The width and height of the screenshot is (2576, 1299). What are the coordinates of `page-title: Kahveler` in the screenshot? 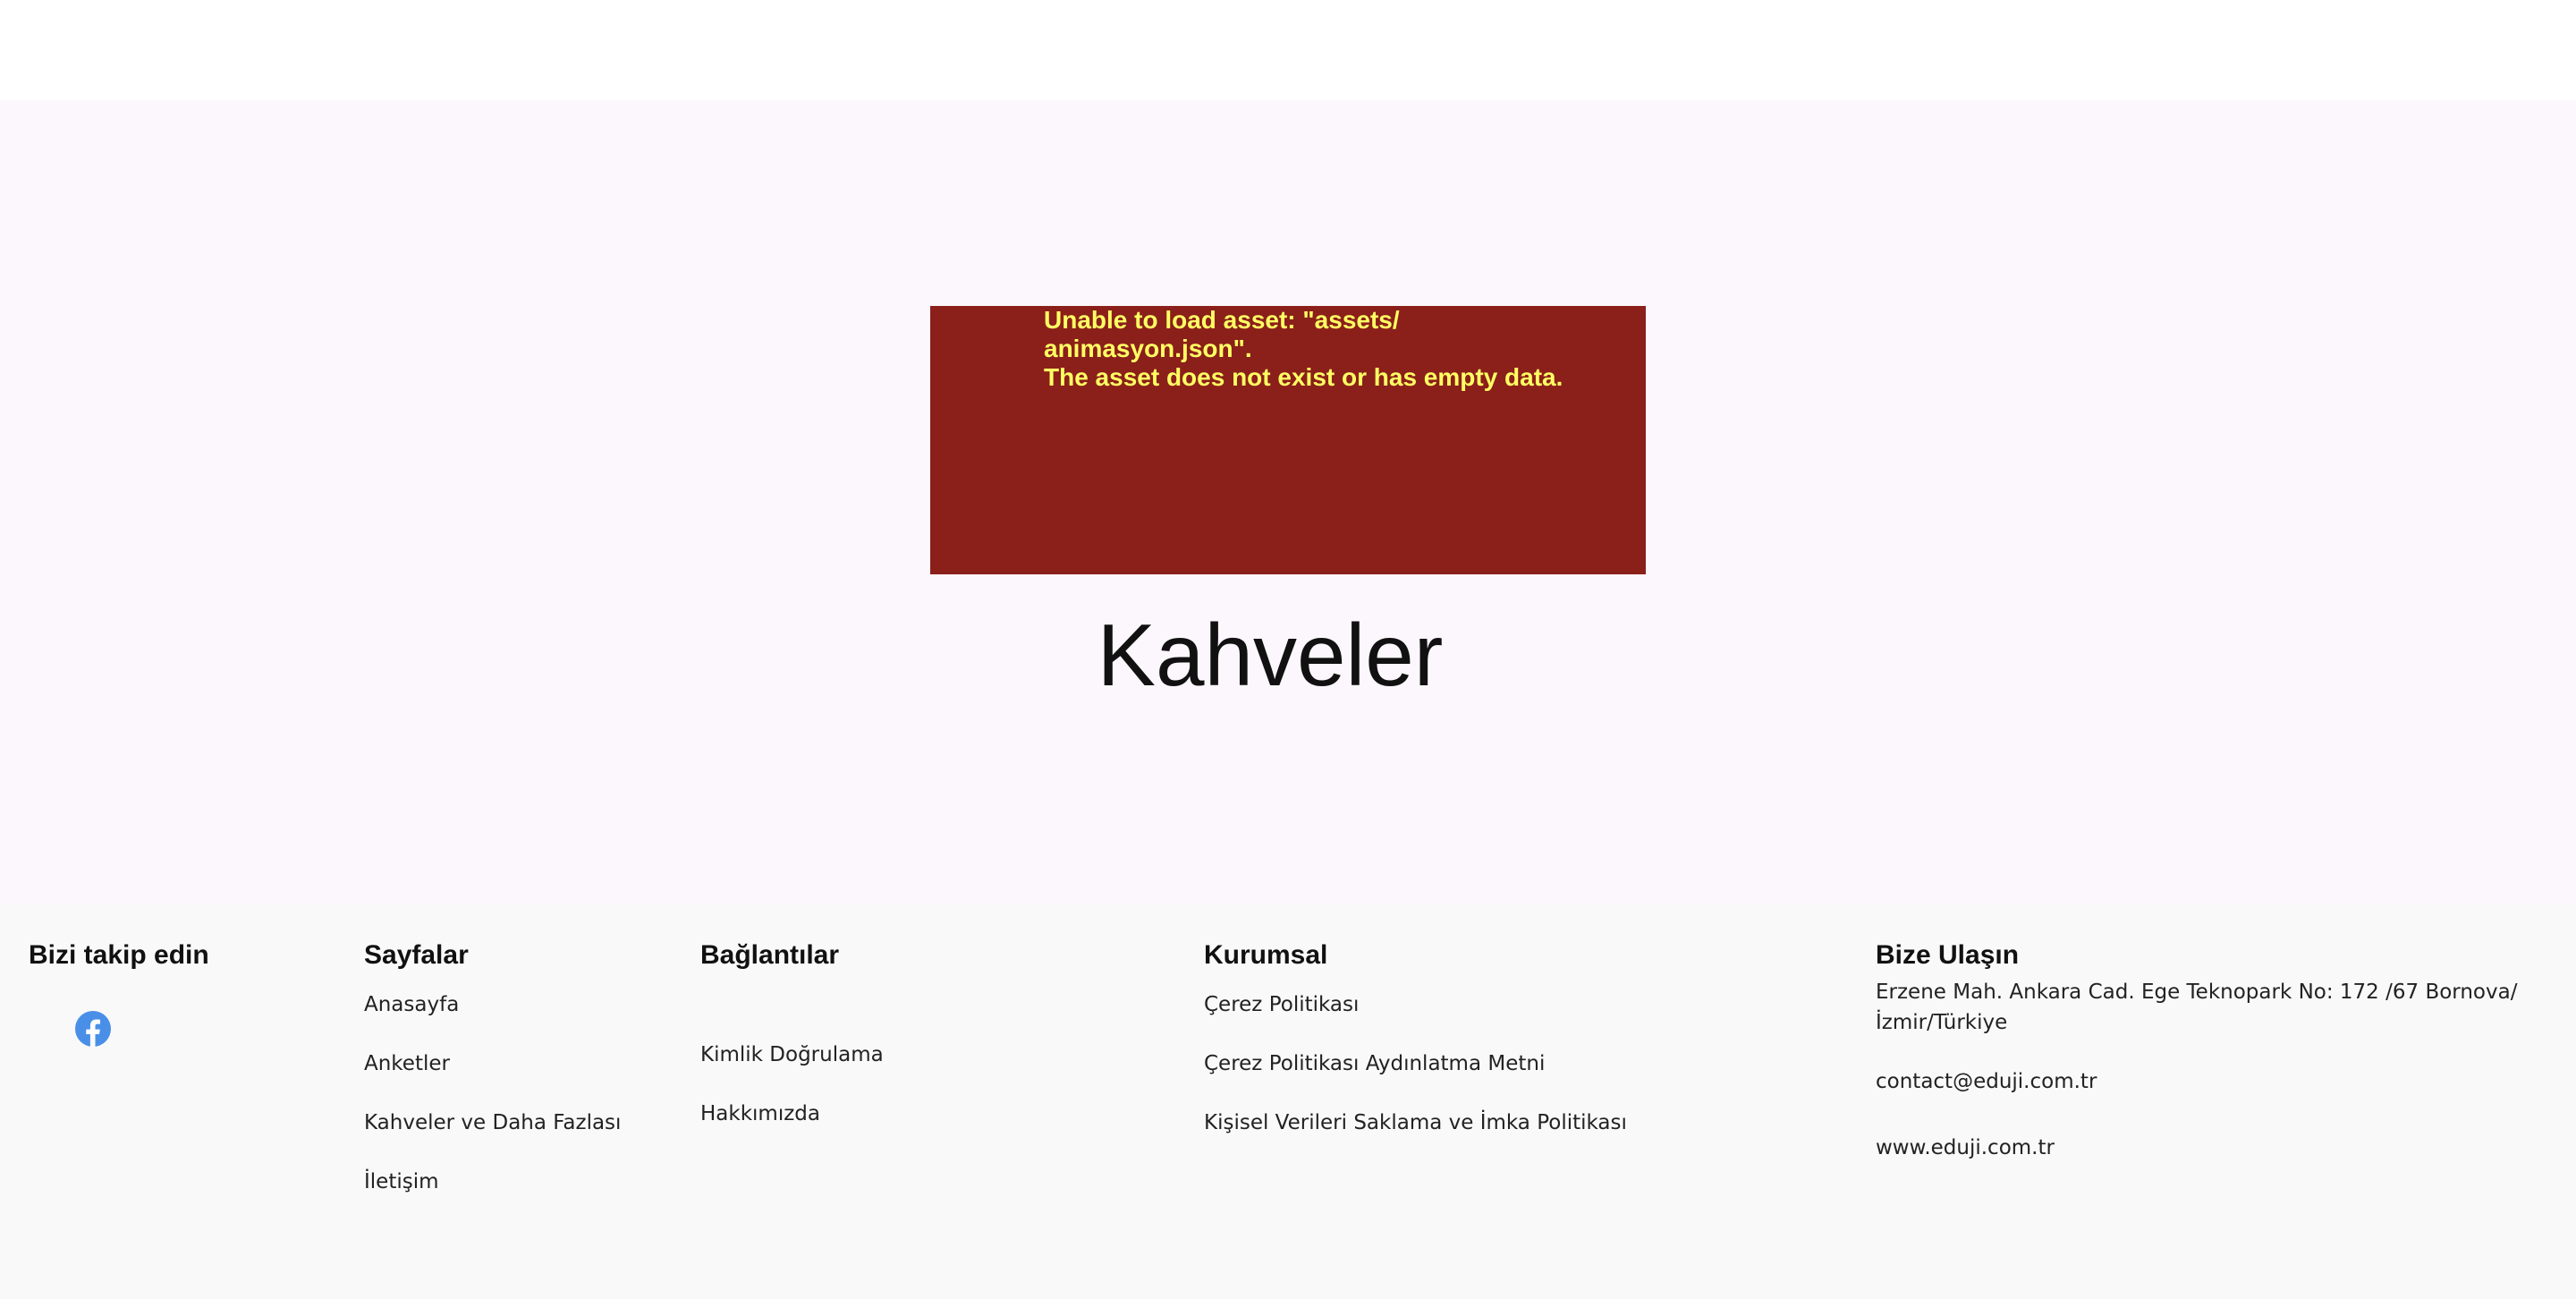 It's located at (1270, 655).